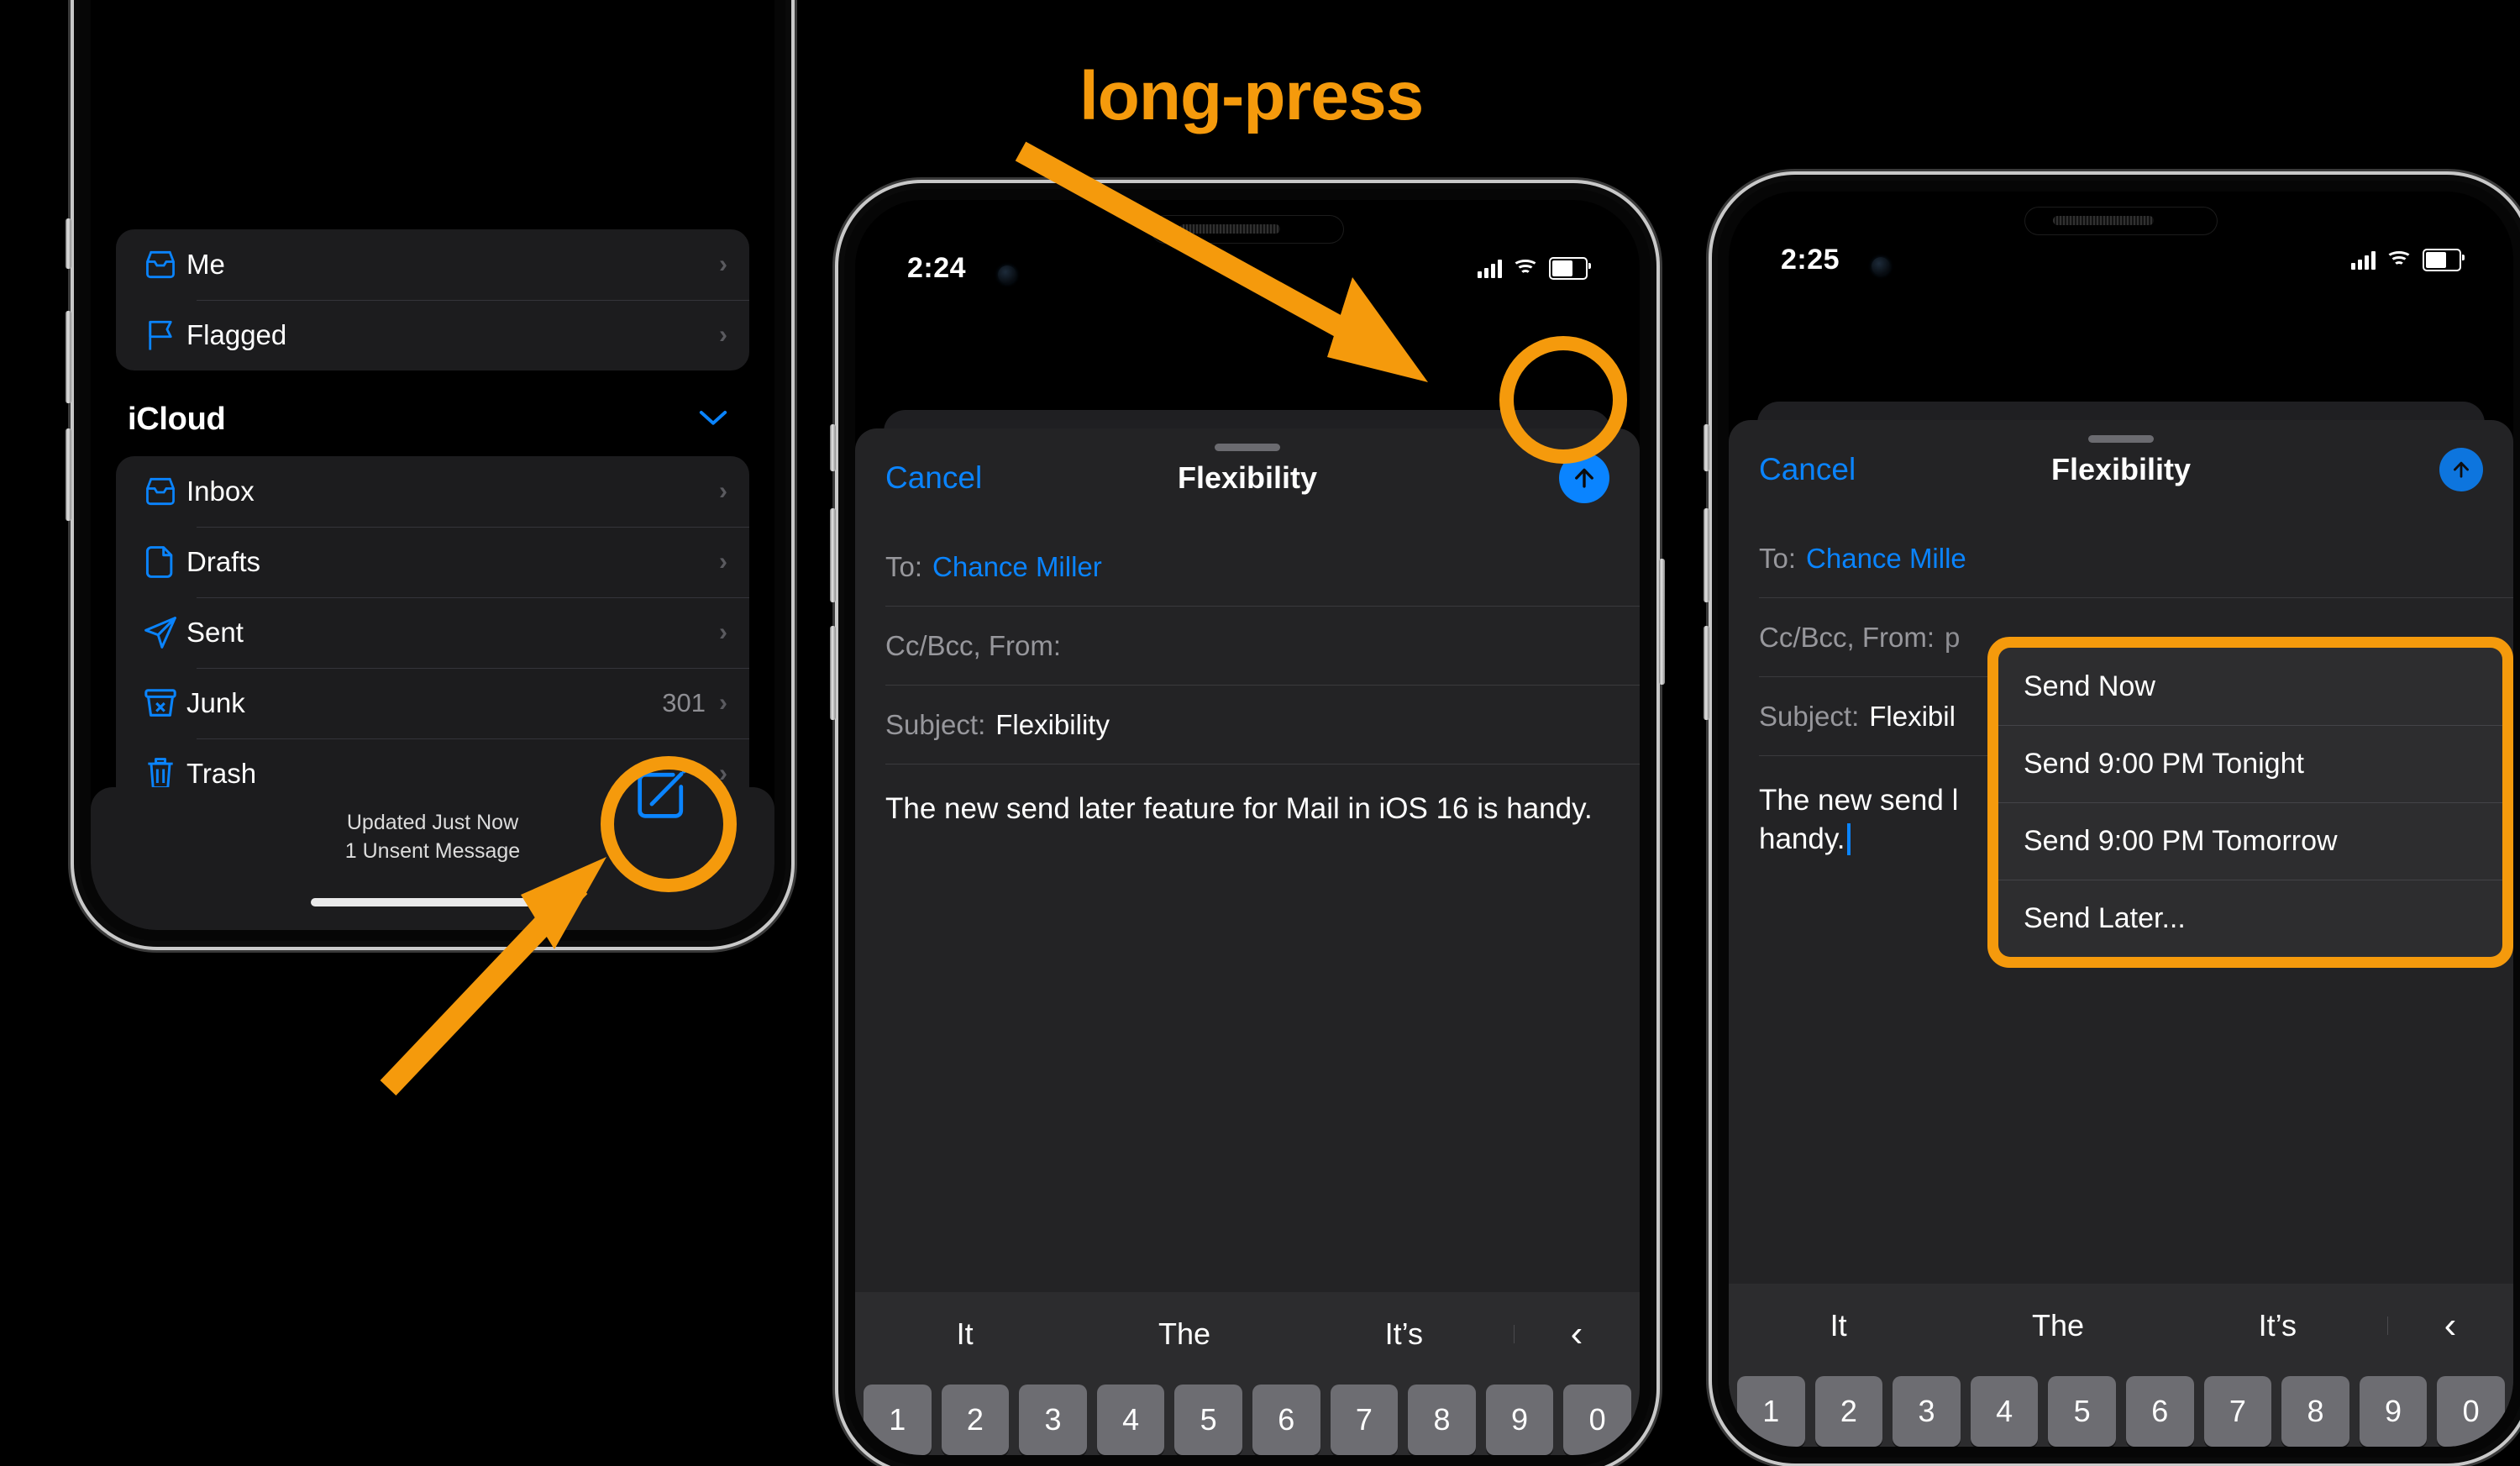 The height and width of the screenshot is (1466, 2520). Describe the element at coordinates (205, 264) in the screenshot. I see `mailbox-label: Me` at that location.